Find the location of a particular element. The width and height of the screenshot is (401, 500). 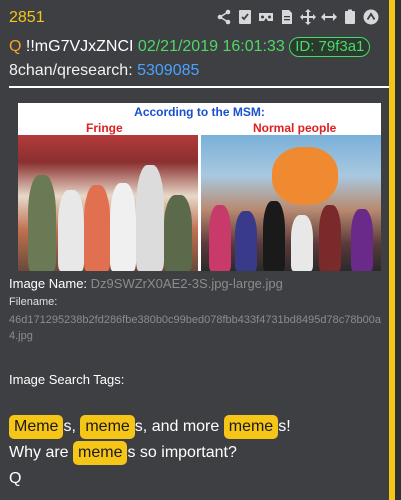

vr-icon is located at coordinates (266, 17).